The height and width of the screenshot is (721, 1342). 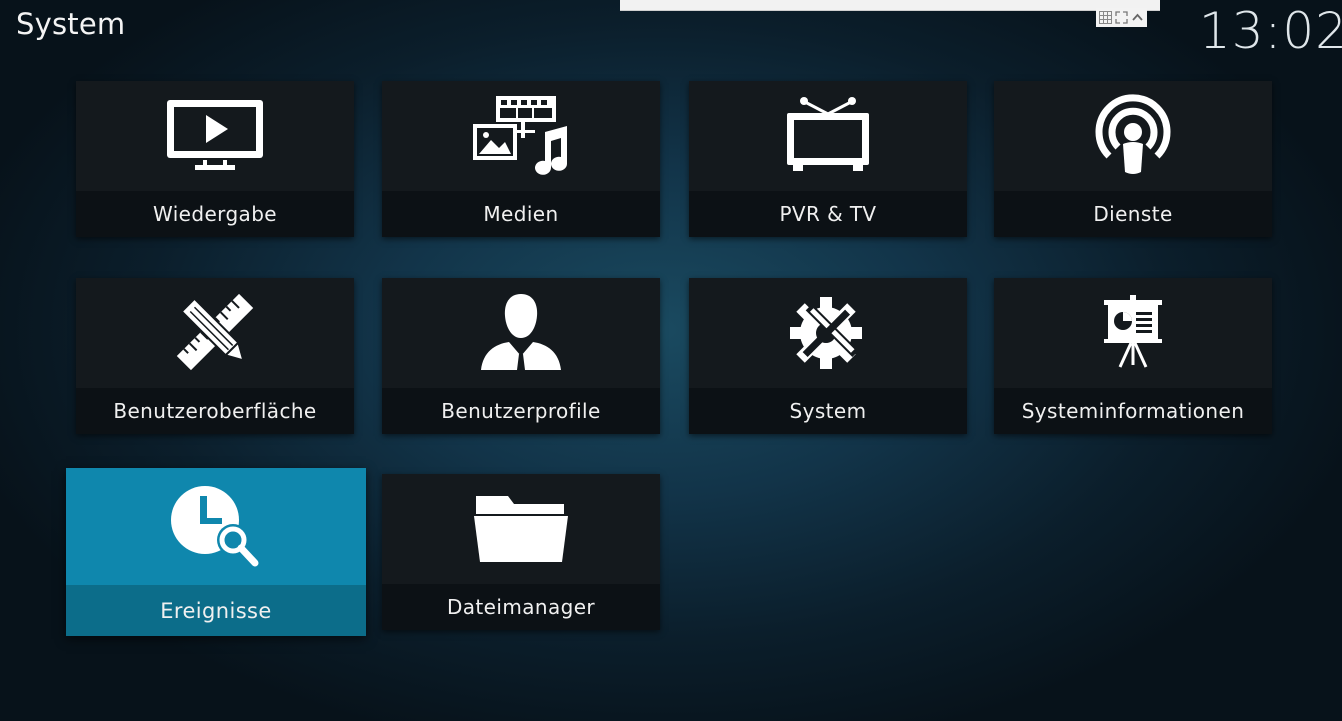 What do you see at coordinates (1137, 17) in the screenshot?
I see `chevron-up-icon` at bounding box center [1137, 17].